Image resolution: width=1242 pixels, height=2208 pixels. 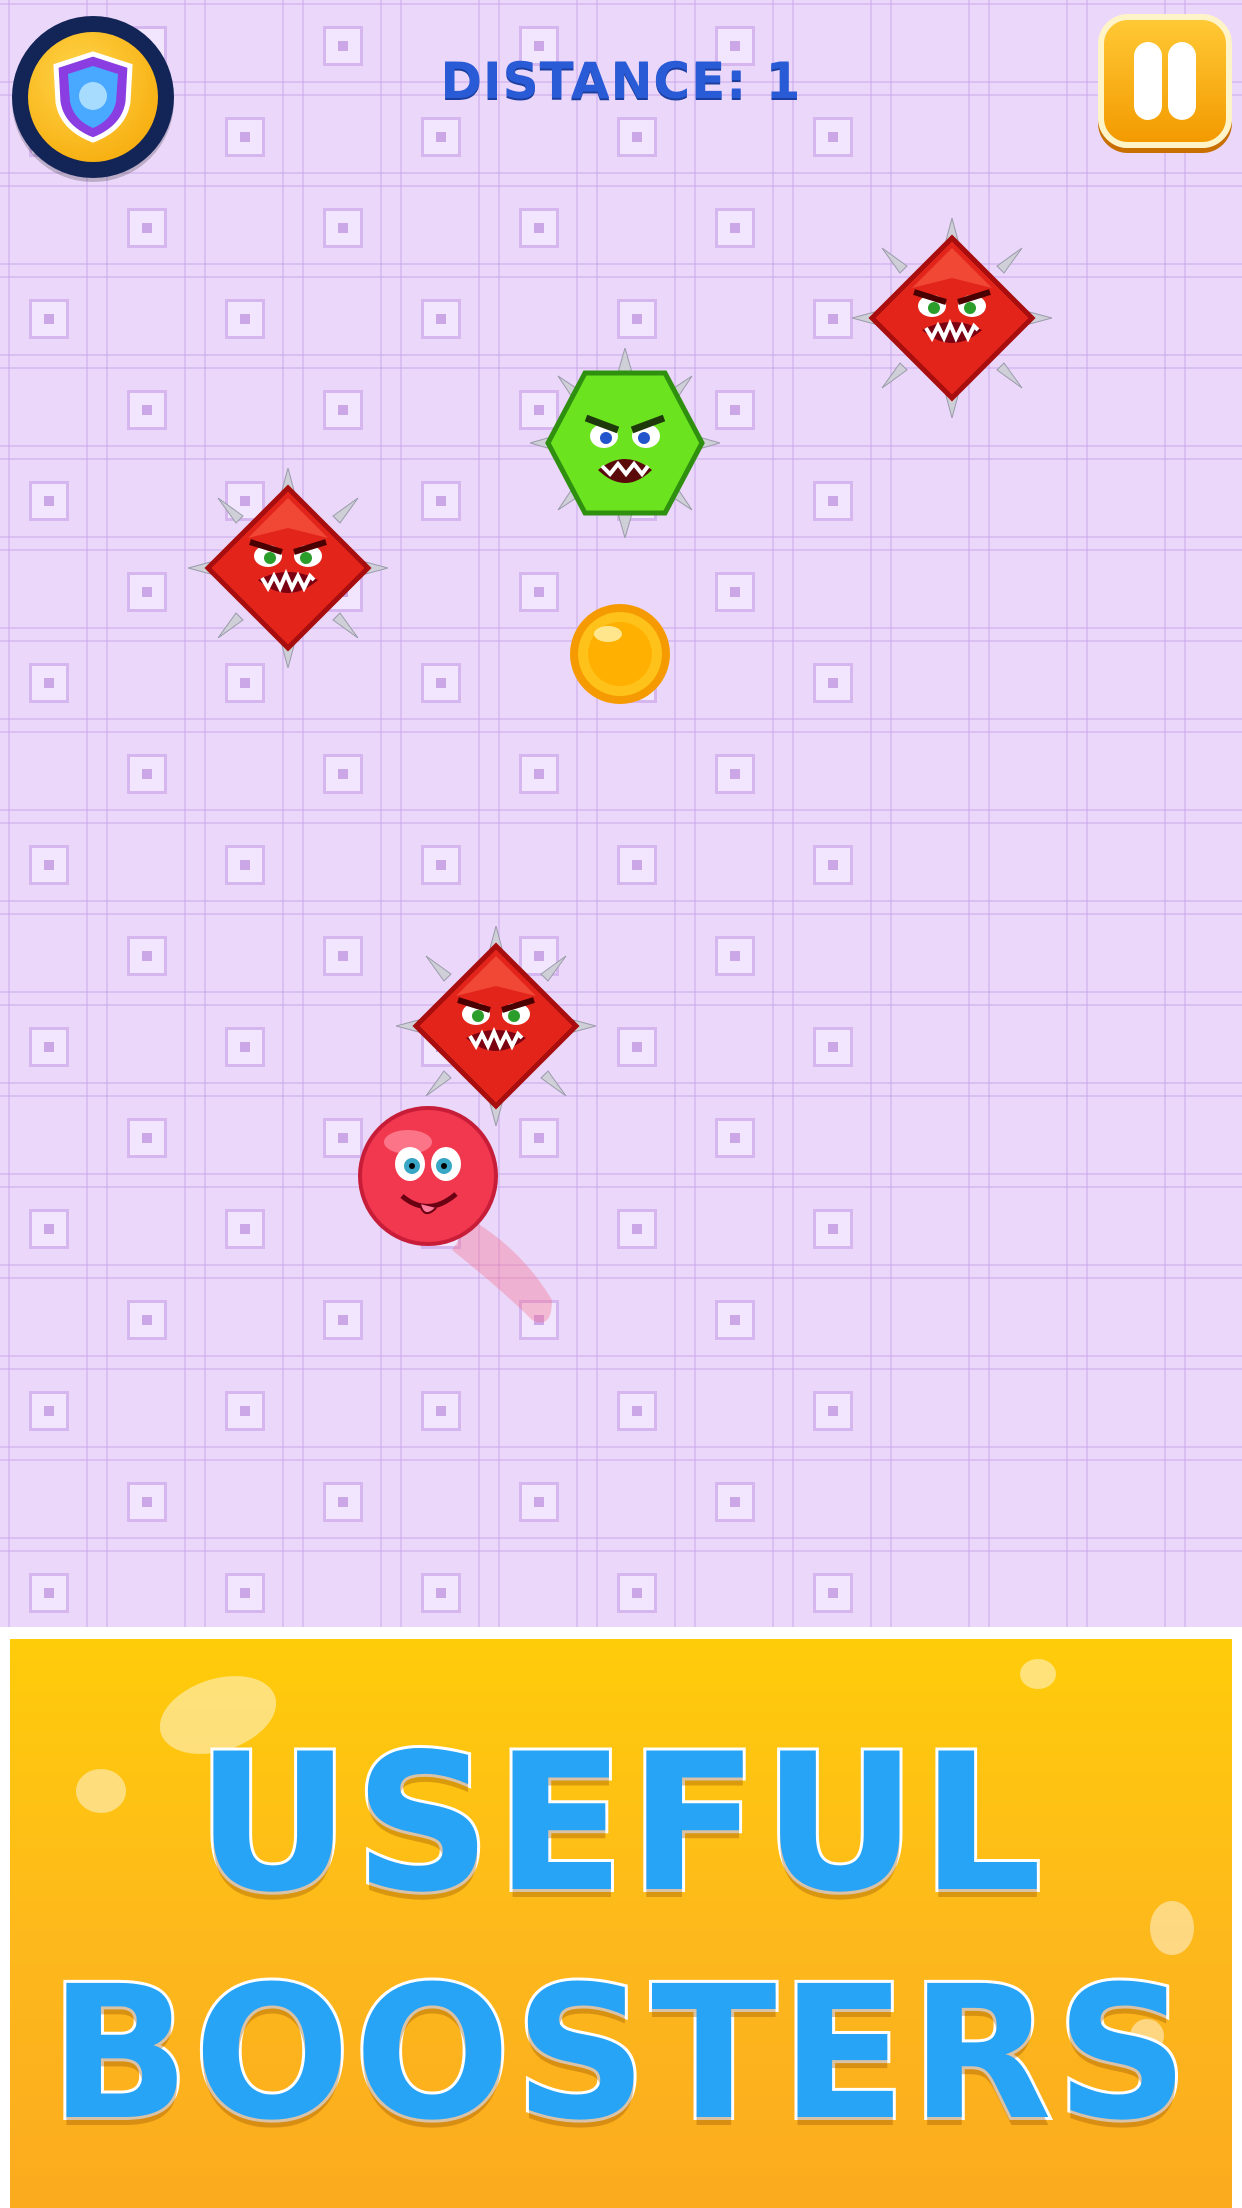 I want to click on player-ball, so click(x=462, y=1215).